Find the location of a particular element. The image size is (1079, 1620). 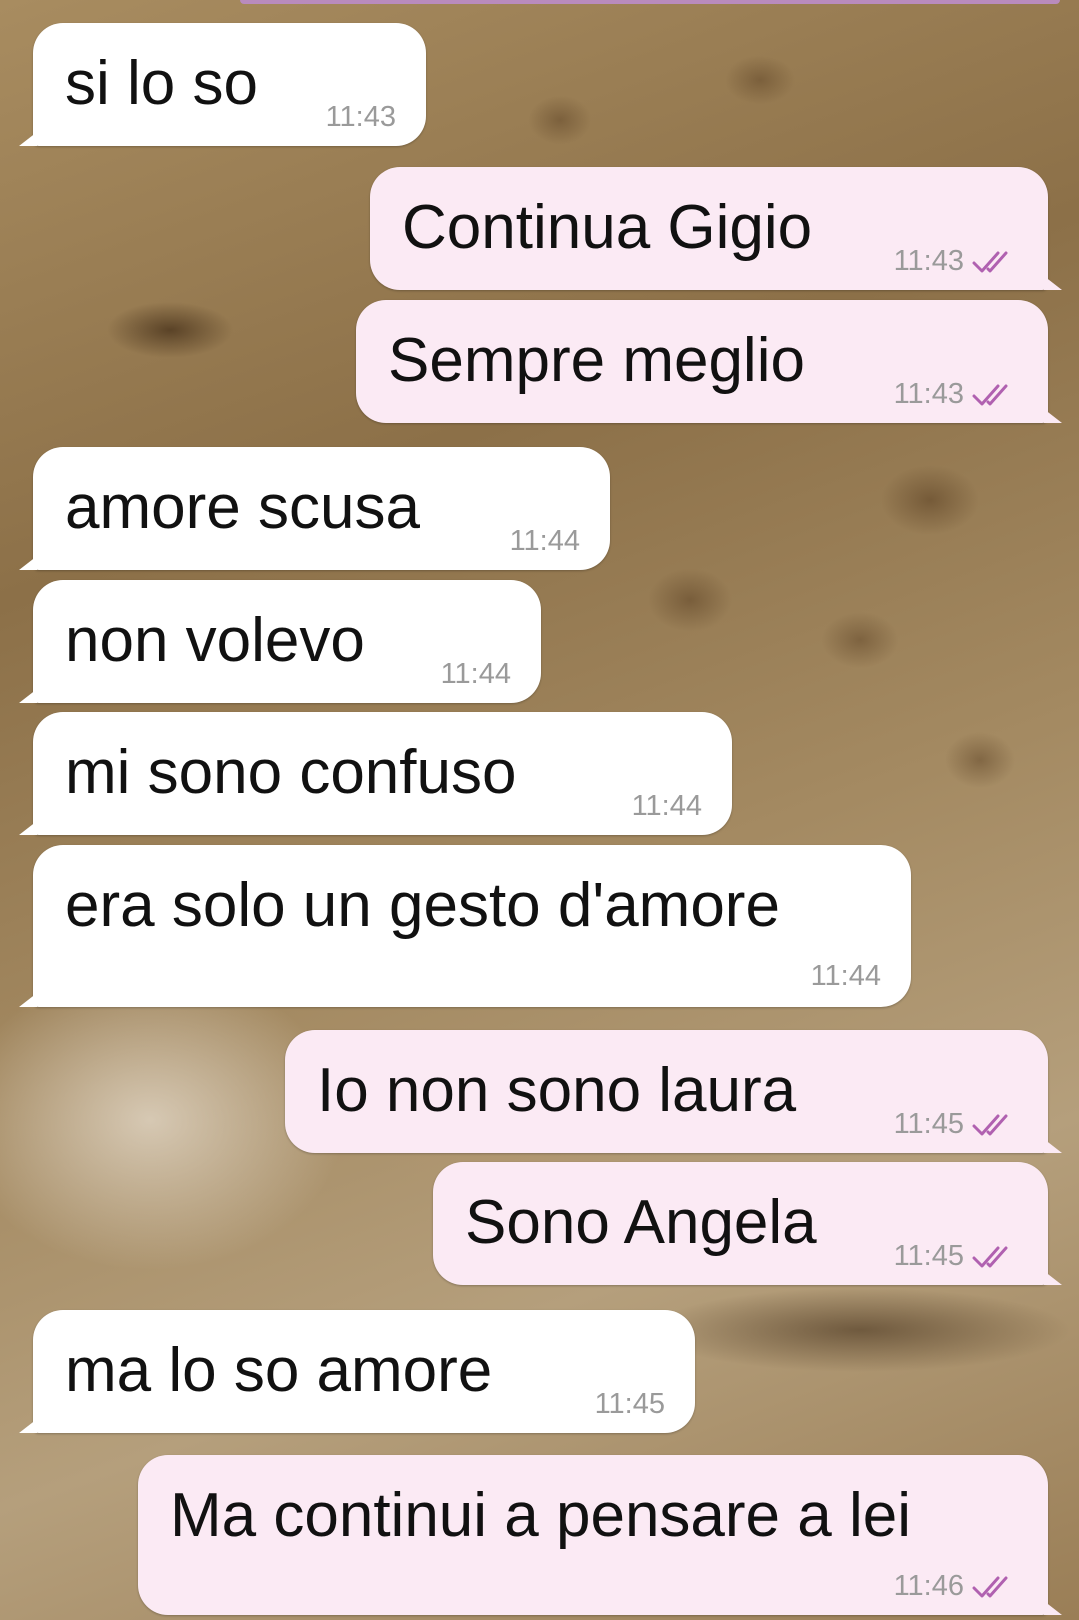

message-text: si lo so is located at coordinates (161, 83).